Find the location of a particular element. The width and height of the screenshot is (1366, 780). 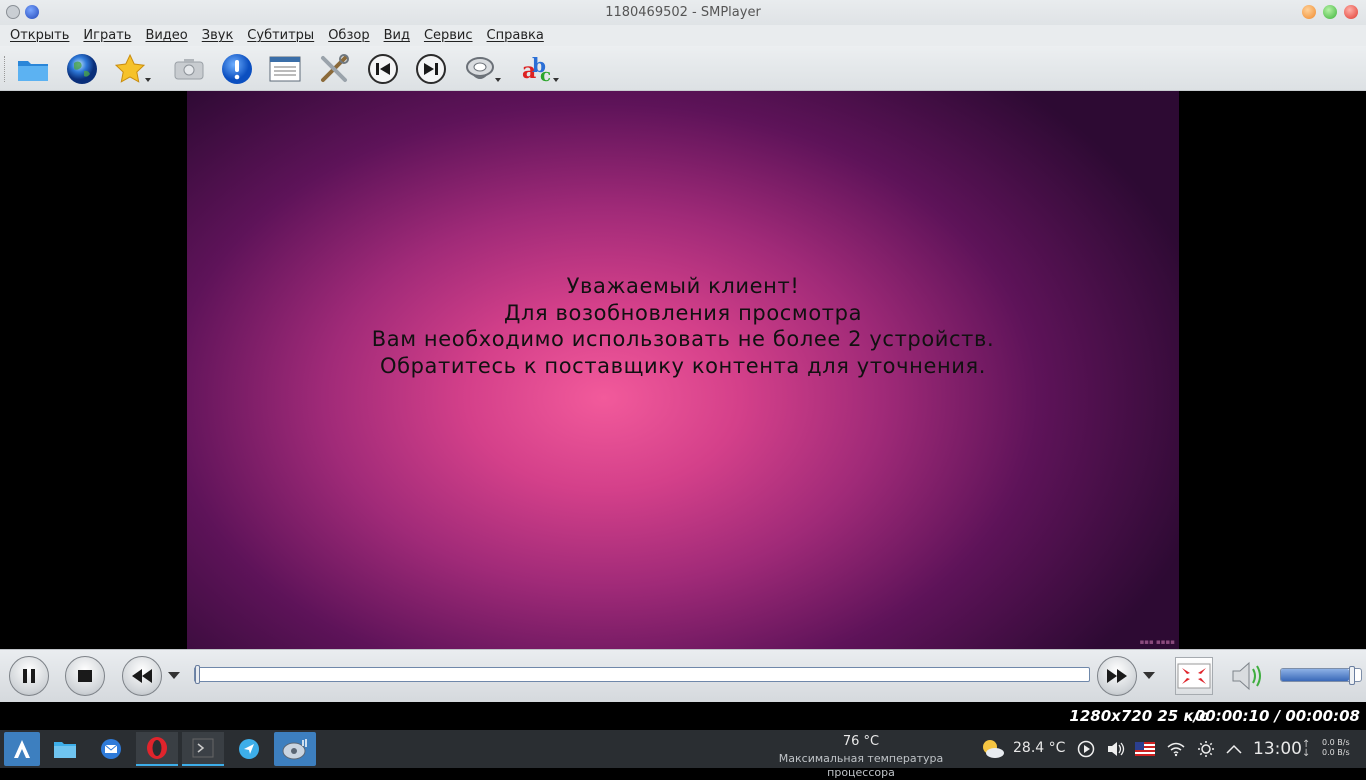

svg-text: c is located at coordinates (545, 75).